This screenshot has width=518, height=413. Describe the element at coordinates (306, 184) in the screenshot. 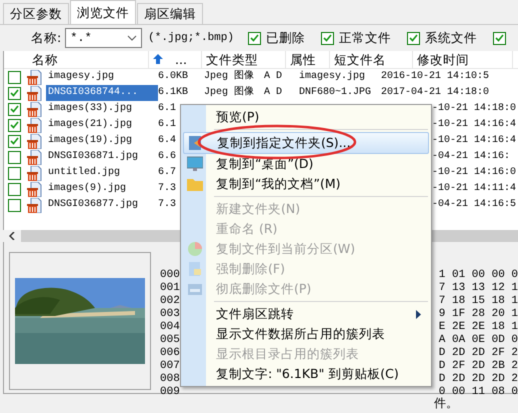

I see `menu-item: 复制到“我的文档”(M)` at that location.